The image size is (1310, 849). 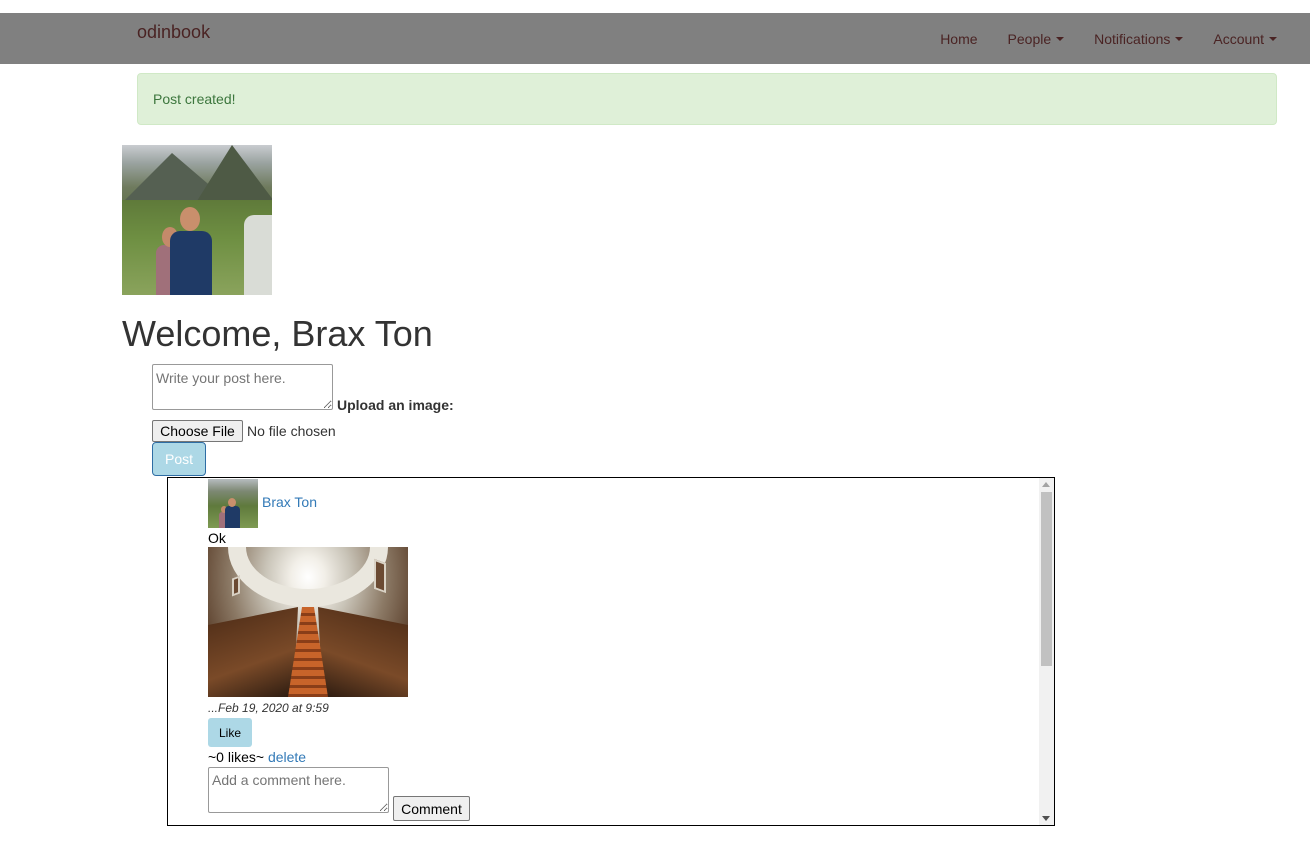 What do you see at coordinates (308, 622) in the screenshot?
I see `post-image` at bounding box center [308, 622].